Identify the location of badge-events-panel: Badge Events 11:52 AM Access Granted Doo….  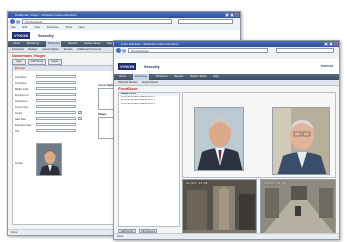
(149, 159).